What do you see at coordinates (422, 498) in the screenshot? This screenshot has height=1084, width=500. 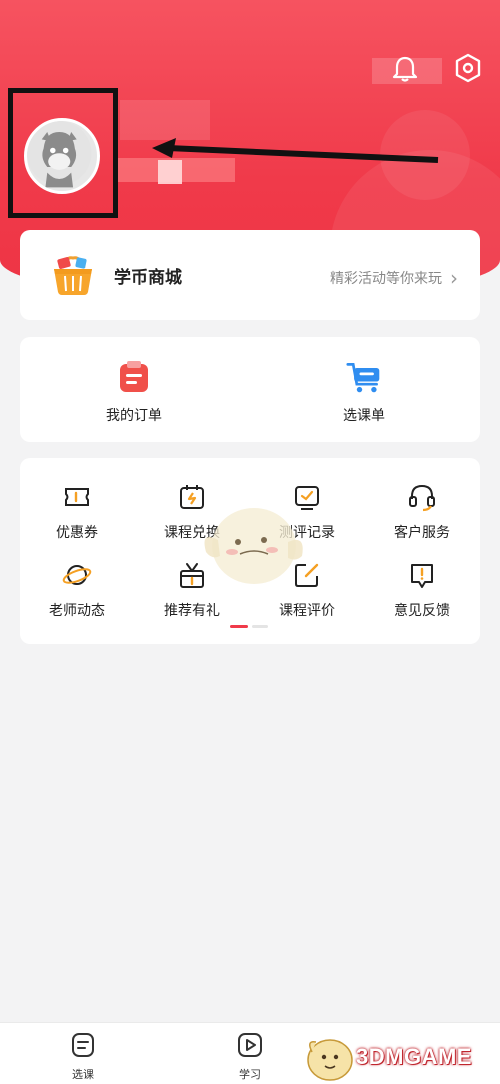 I see `headset-icon` at bounding box center [422, 498].